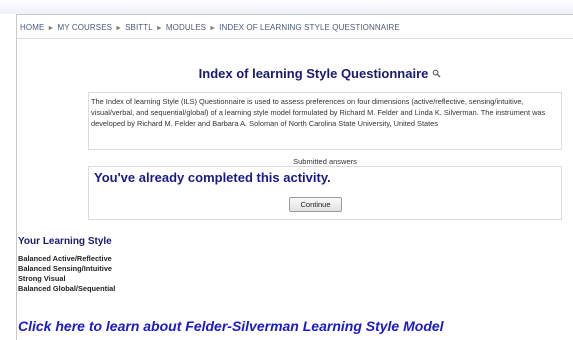  I want to click on breadcrumb-my-courses: MY COURSES, so click(84, 27).